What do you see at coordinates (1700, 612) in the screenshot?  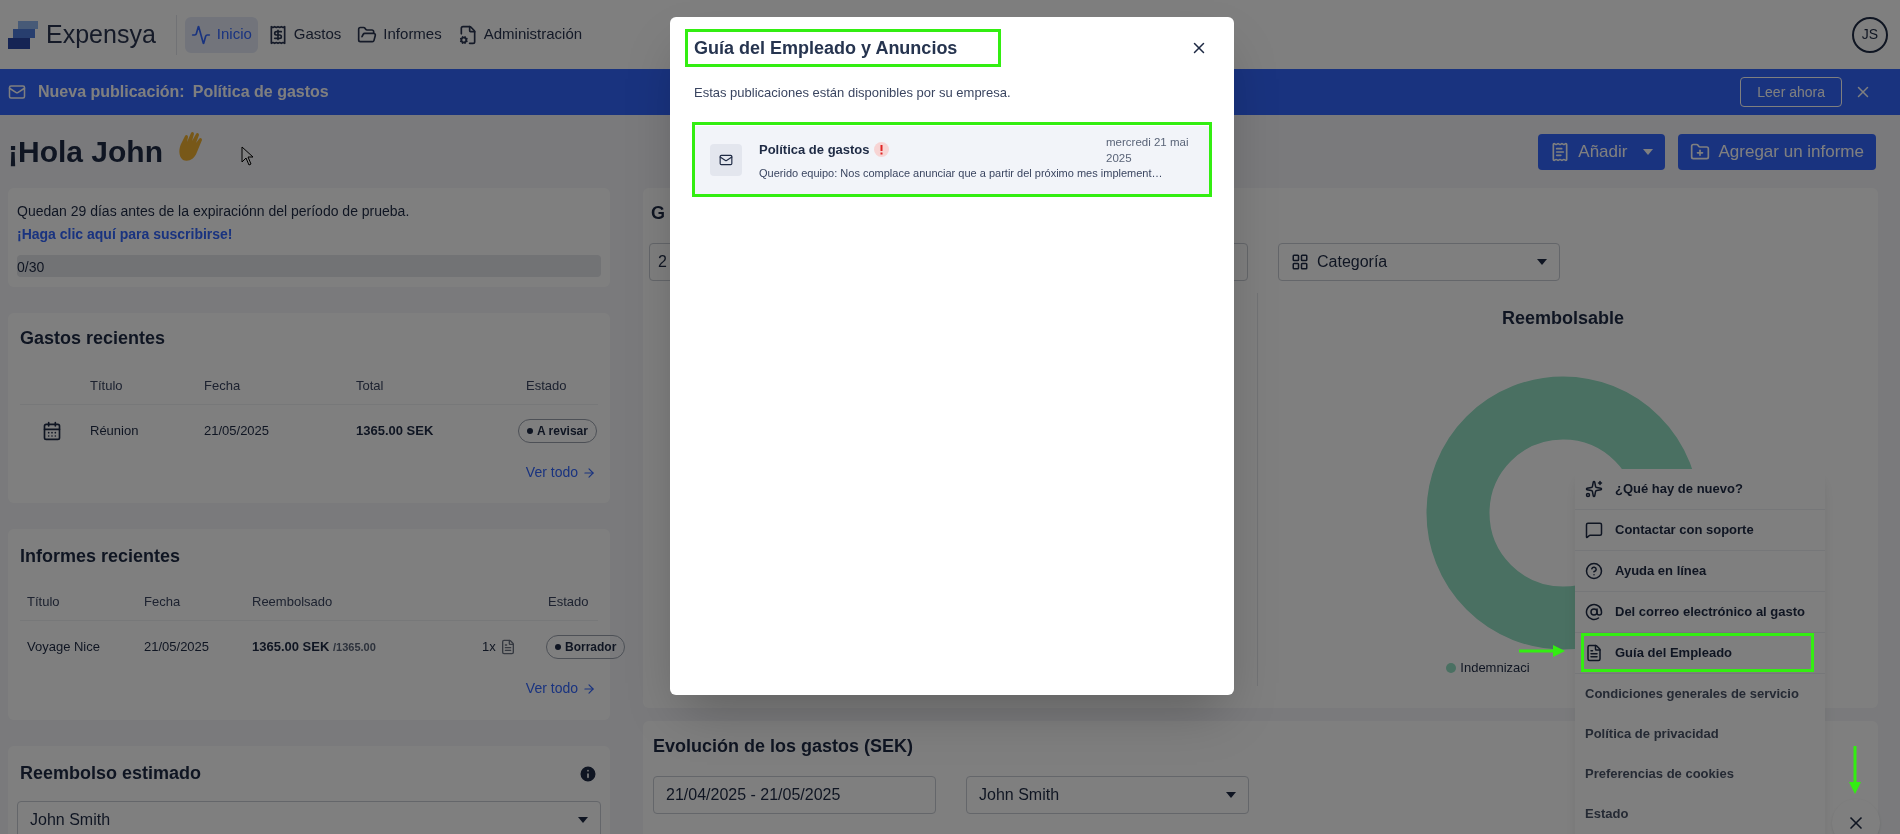 I see `menu-item: Del correo electrónico al gasto` at bounding box center [1700, 612].